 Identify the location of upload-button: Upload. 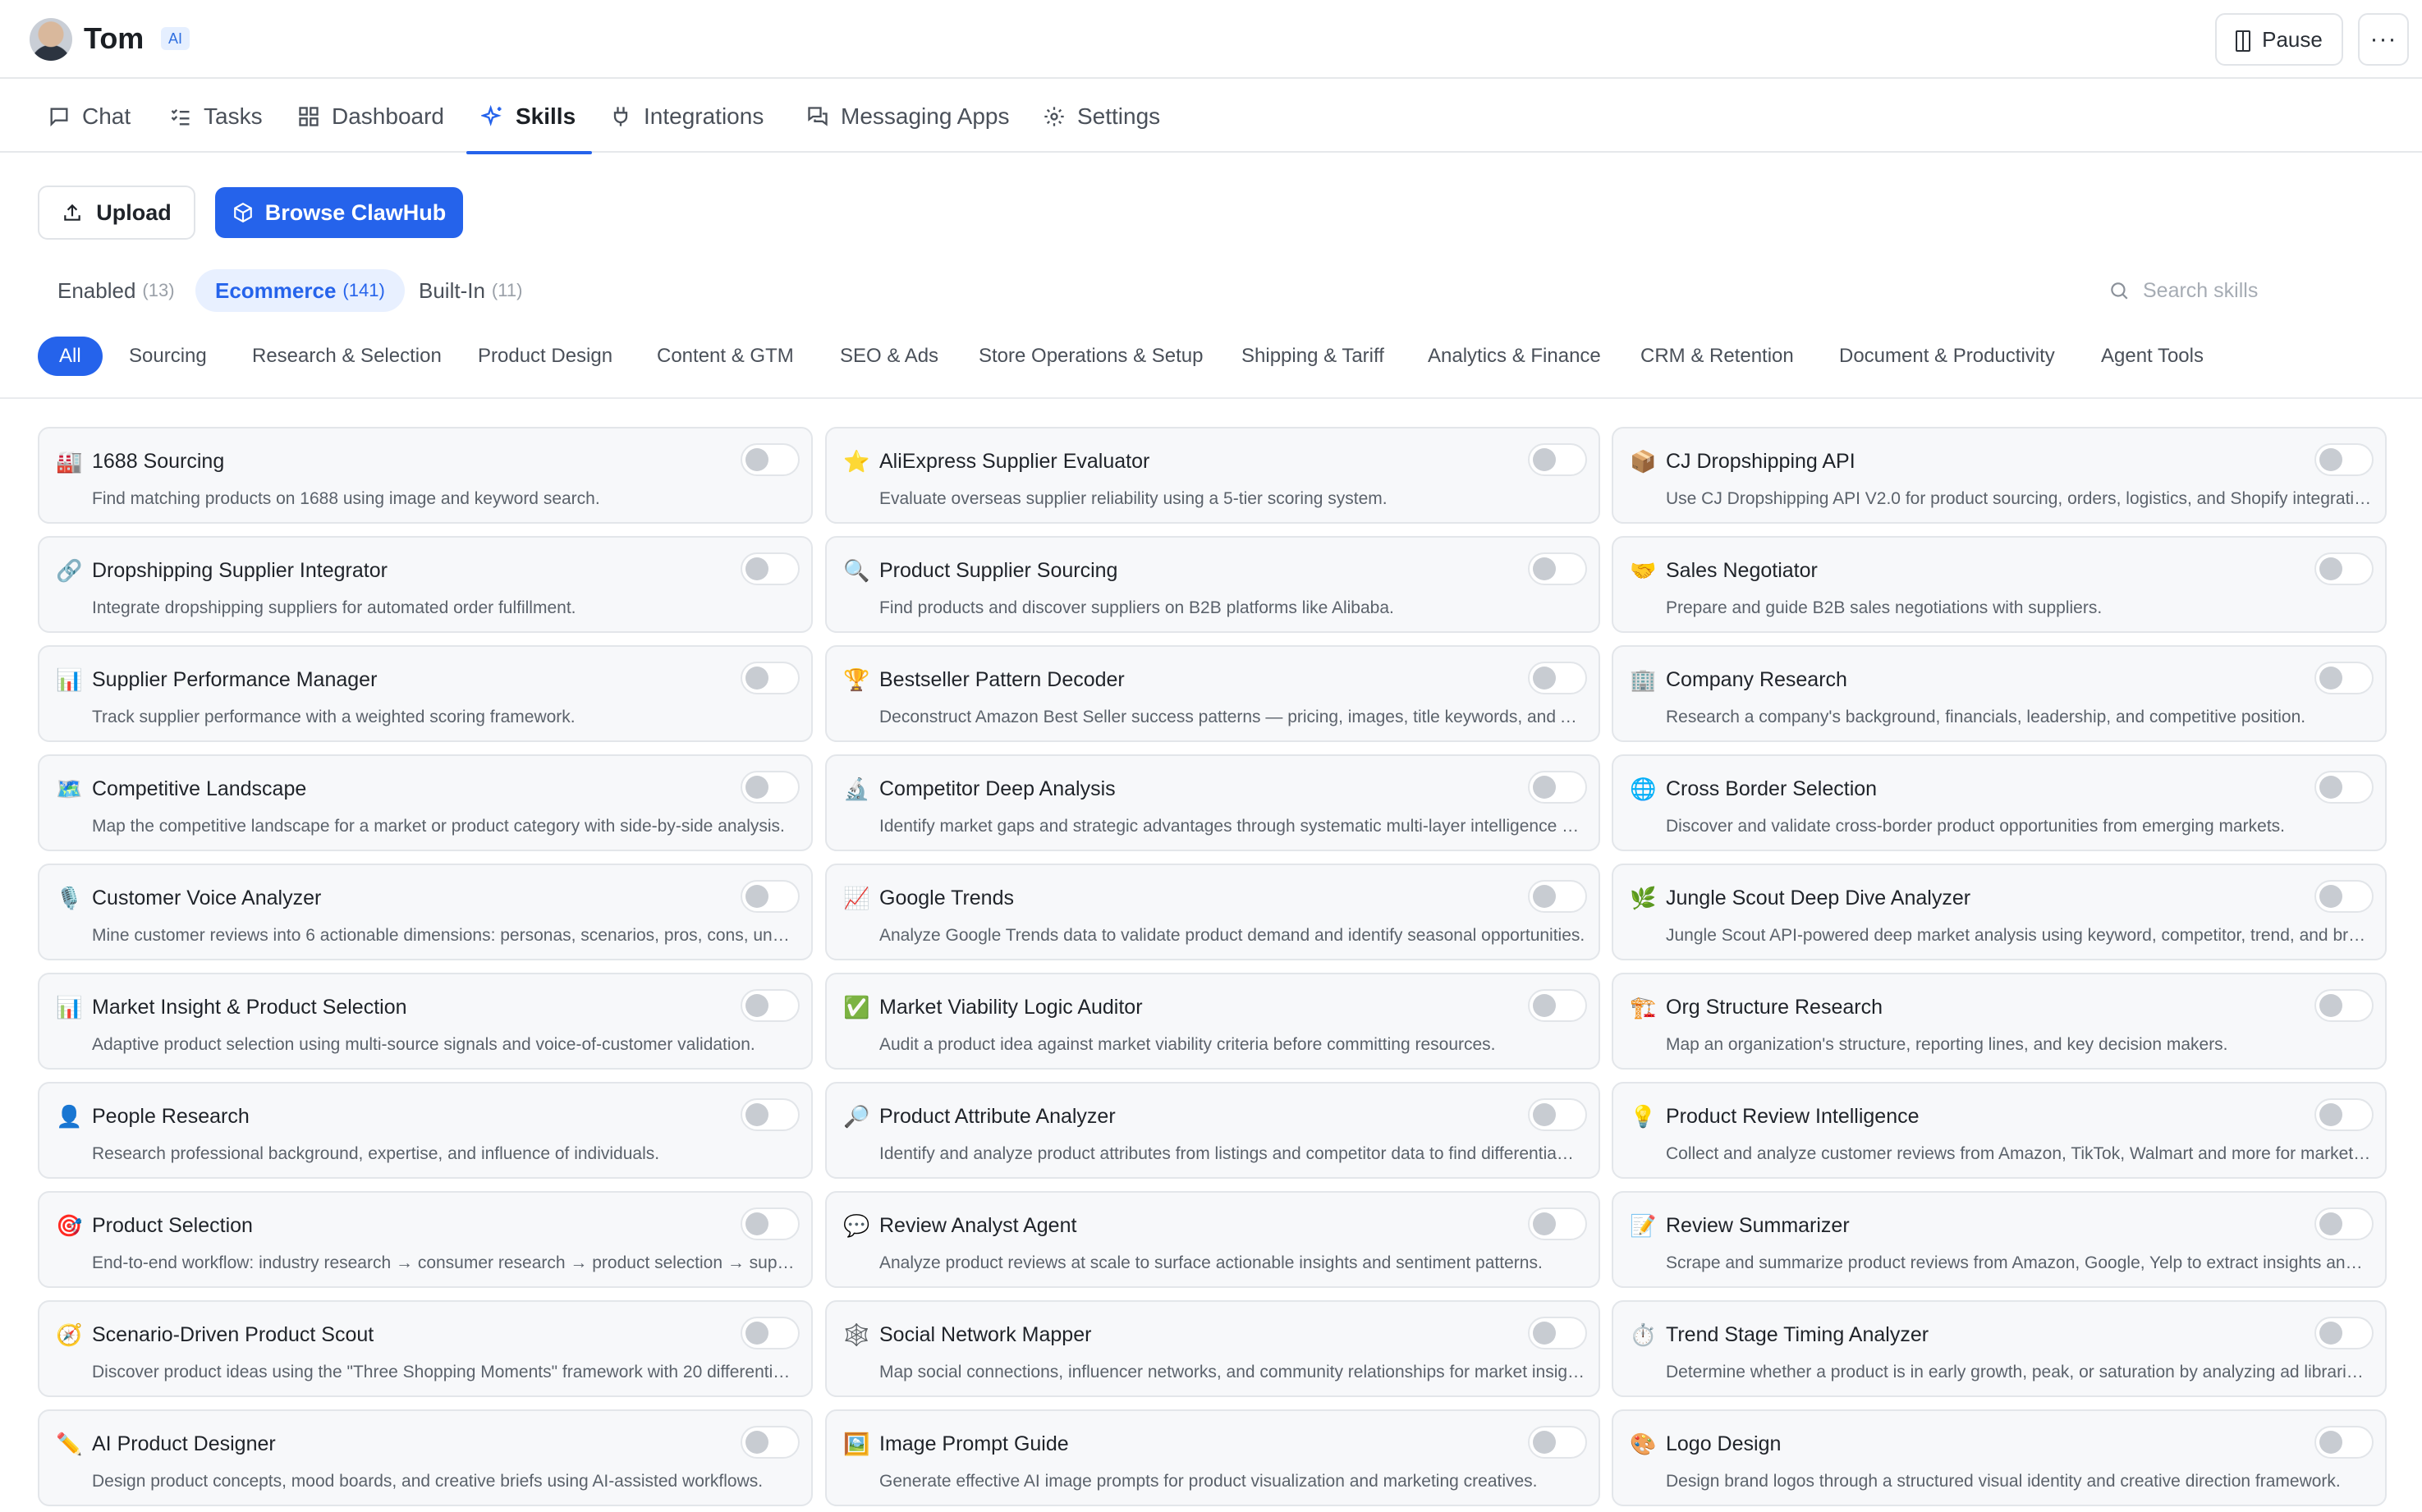
(116, 213).